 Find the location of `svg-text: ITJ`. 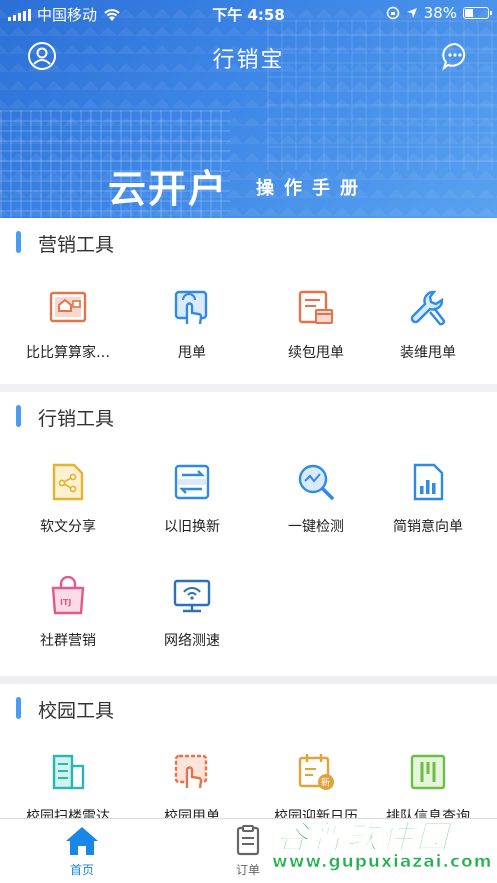

svg-text: ITJ is located at coordinates (65, 602).